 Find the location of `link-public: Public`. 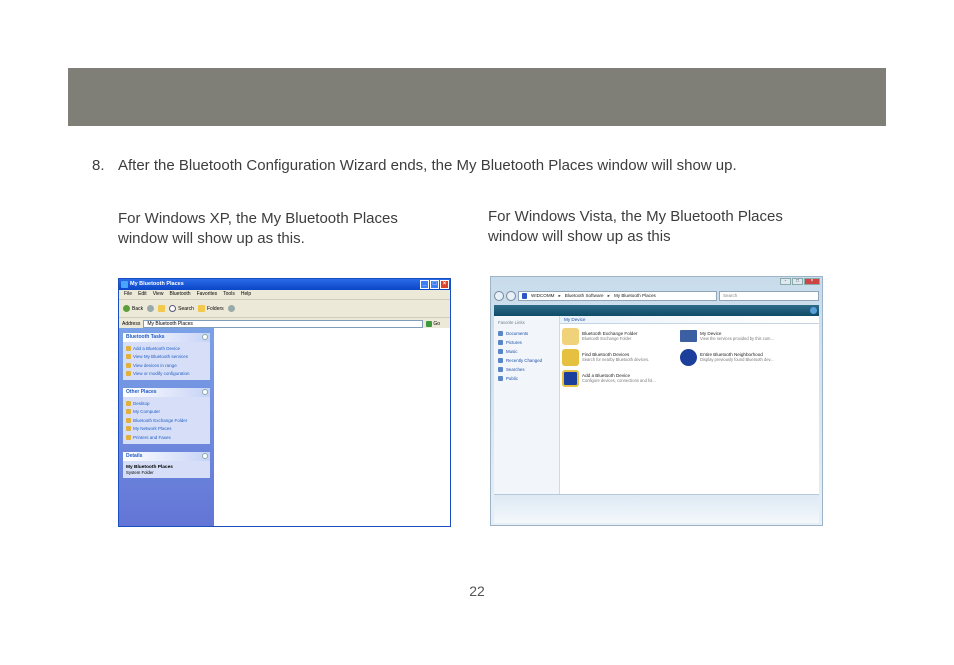

link-public: Public is located at coordinates (526, 378).